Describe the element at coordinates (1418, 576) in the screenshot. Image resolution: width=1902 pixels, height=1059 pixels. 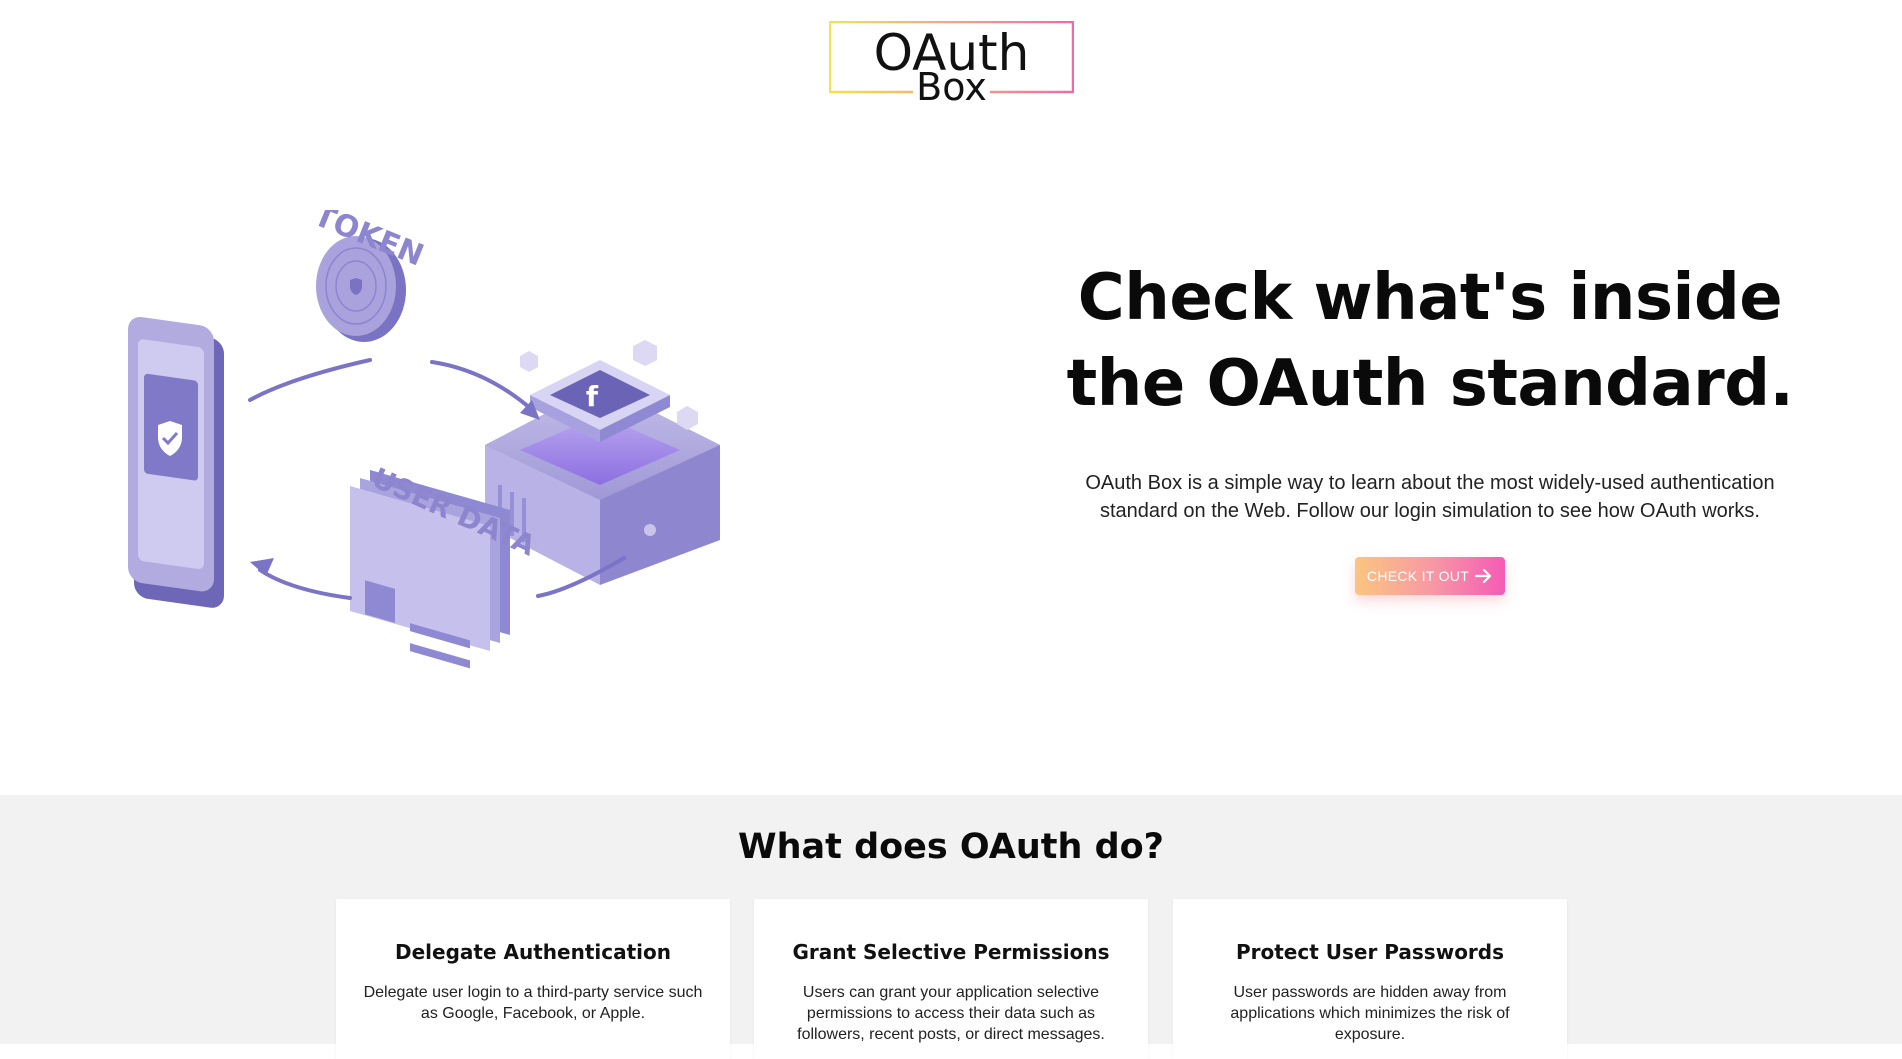
I see `check-it-out-label: CHECK IT OUT` at that location.